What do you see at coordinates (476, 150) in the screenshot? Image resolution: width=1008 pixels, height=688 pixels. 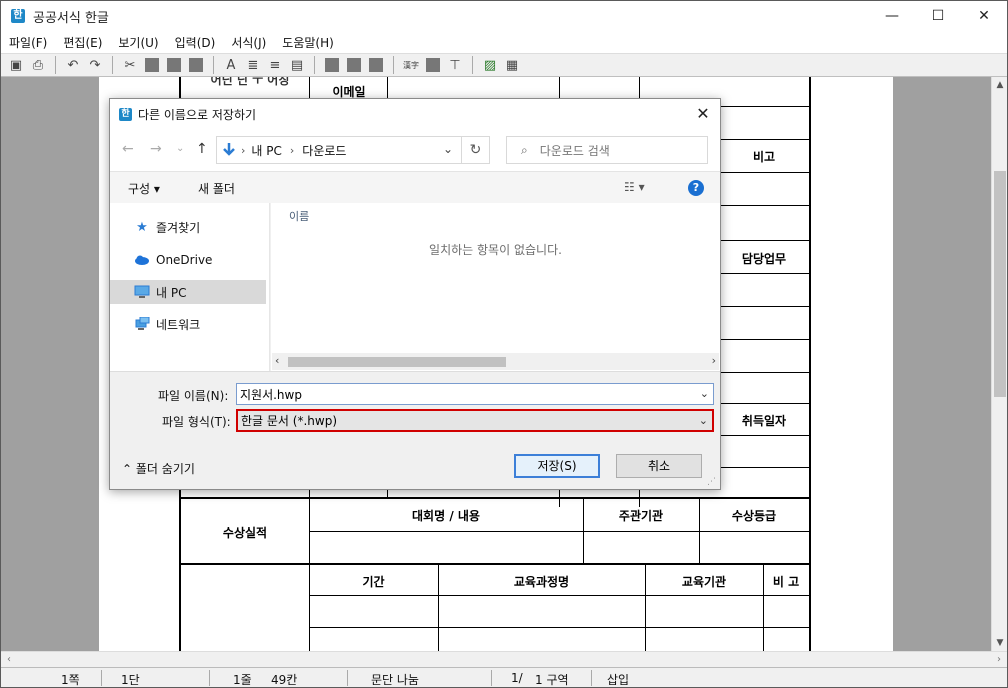 I see `refresh-button: ↻` at bounding box center [476, 150].